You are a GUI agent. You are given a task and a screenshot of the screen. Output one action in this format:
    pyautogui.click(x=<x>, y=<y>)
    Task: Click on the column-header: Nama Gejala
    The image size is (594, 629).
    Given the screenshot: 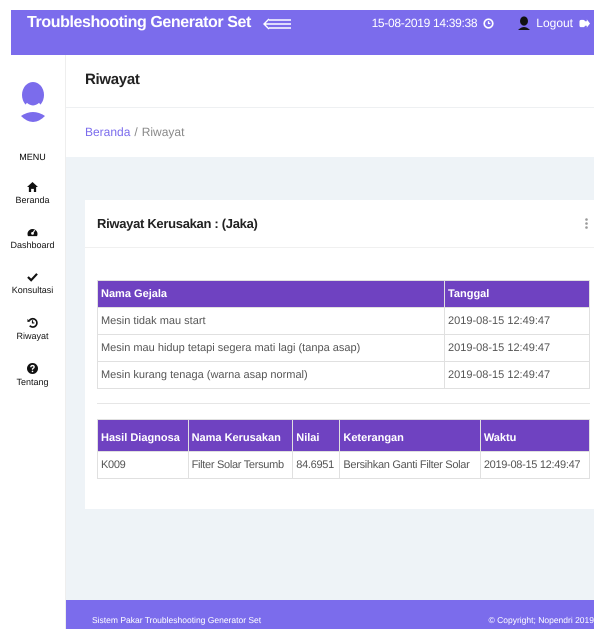 What is the action you would take?
    pyautogui.click(x=271, y=294)
    